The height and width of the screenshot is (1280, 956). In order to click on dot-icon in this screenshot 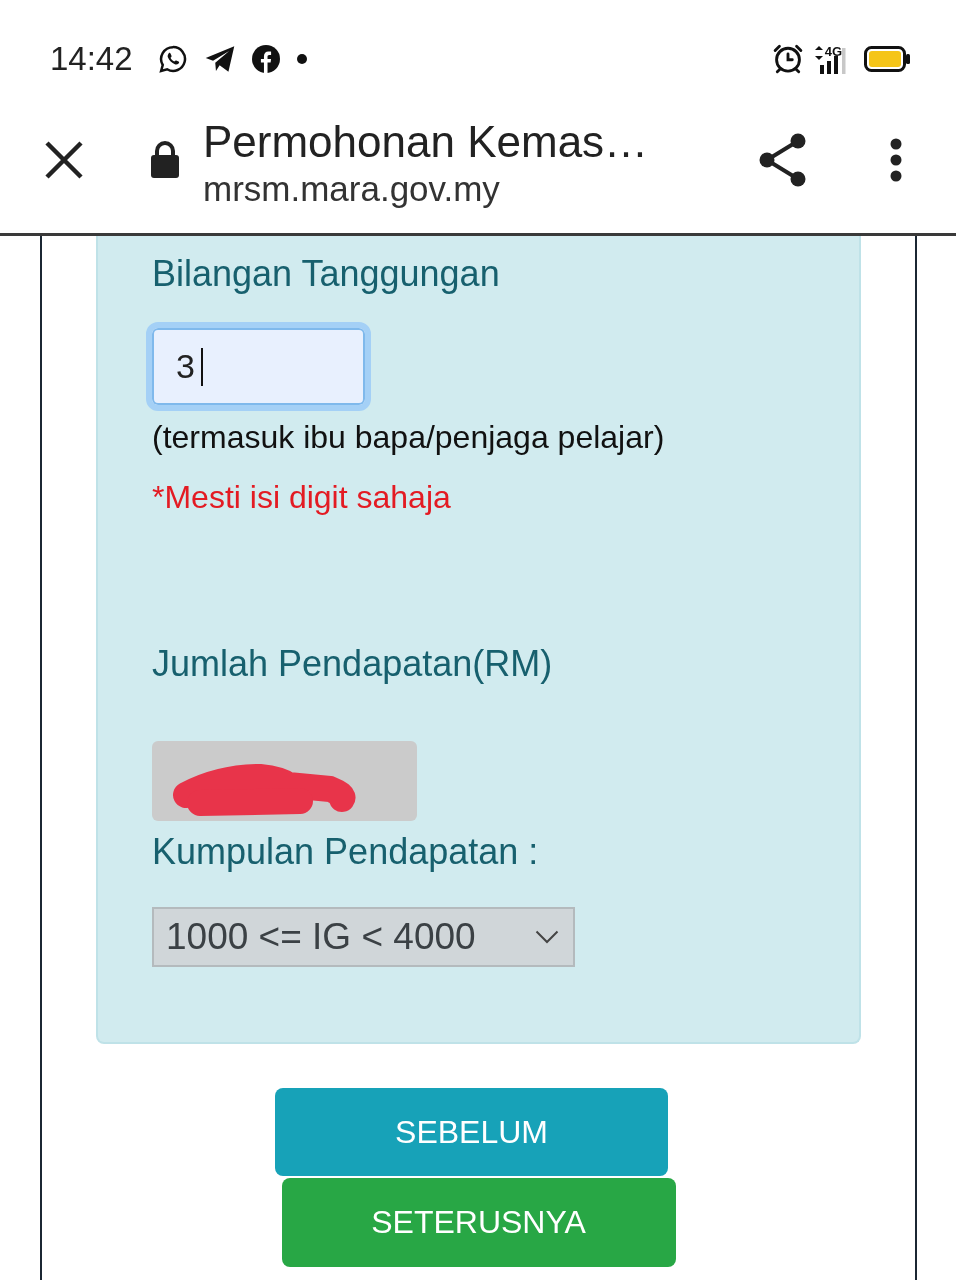, I will do `click(301, 59)`.